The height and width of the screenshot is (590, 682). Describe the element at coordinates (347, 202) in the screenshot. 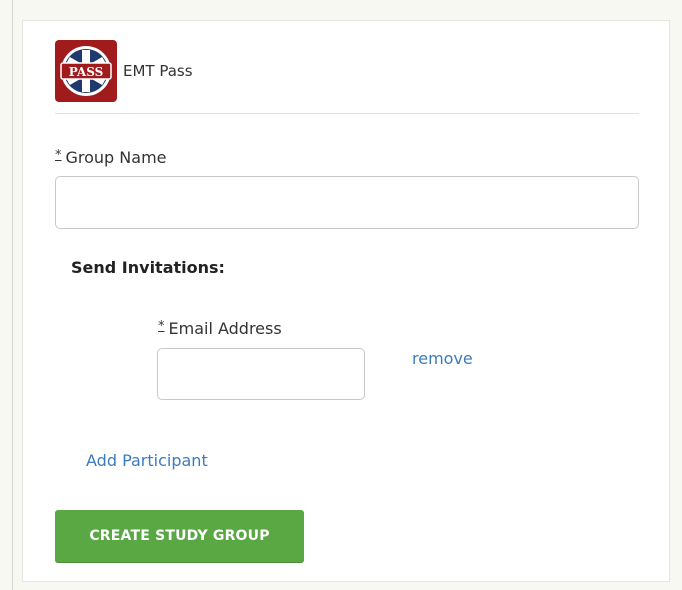

I see `group-name-input` at that location.